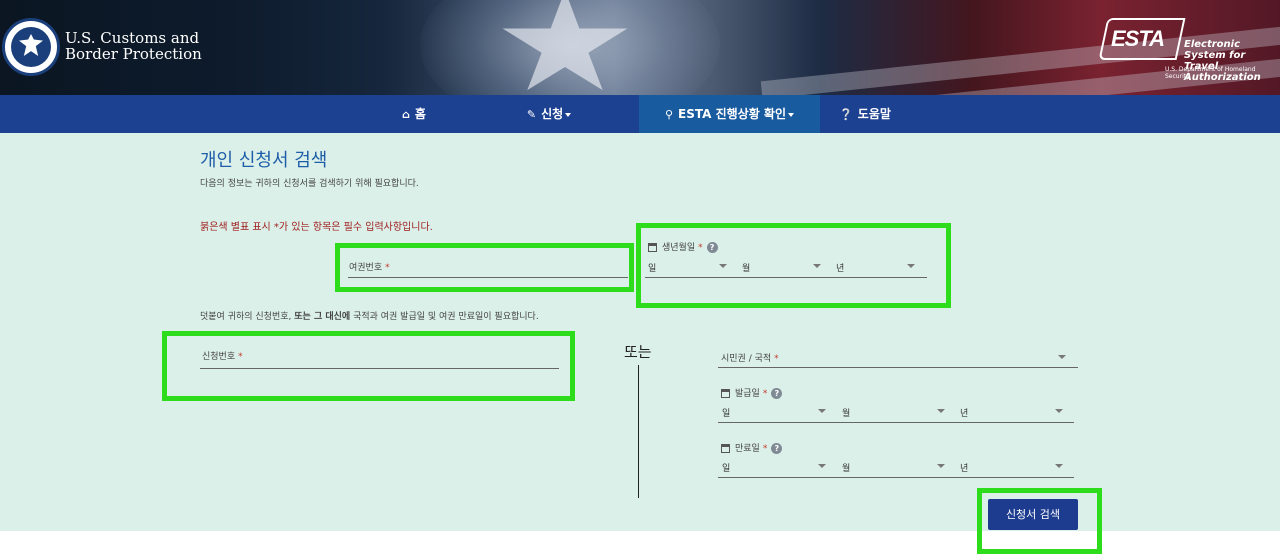 The width and height of the screenshot is (1280, 554). What do you see at coordinates (406, 114) in the screenshot?
I see `home-icon: ⌂` at bounding box center [406, 114].